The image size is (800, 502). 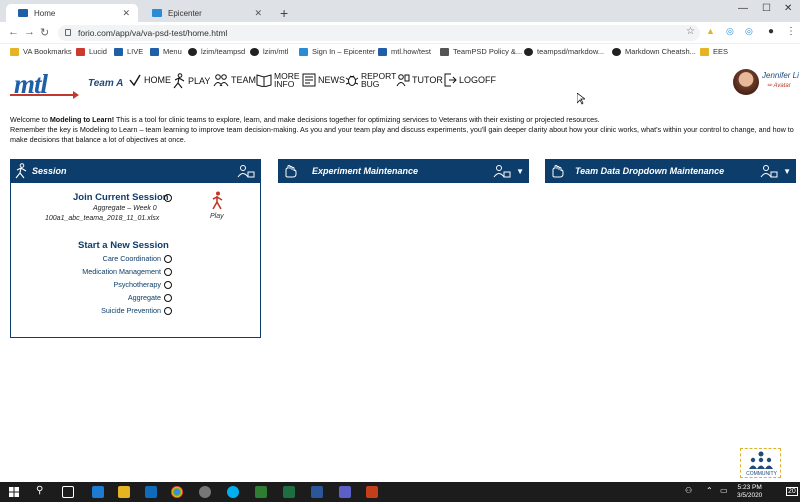 I want to click on nav-more-info: MORE INFO, so click(x=278, y=80).